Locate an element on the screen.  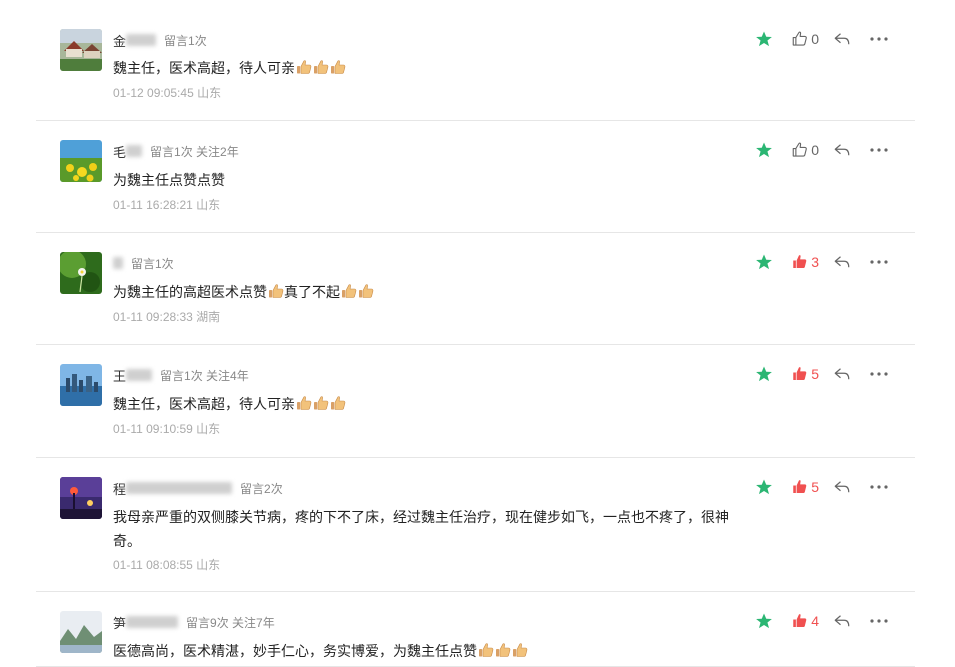
comment-item: 笋 留言9次 关注7年 医德高尚，医术精湛，妙手仁心，务实博爱，为魏主任点赞 4 is located at coordinates (475, 629).